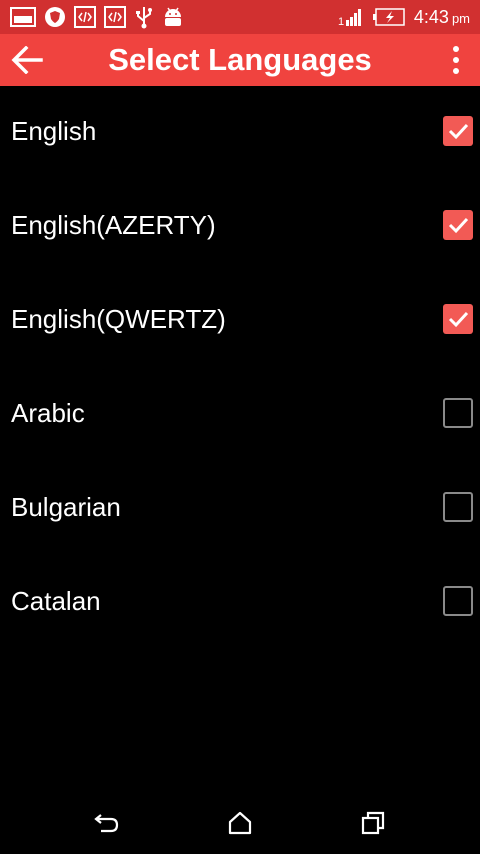 The width and height of the screenshot is (480, 854). I want to click on shield-icon, so click(55, 17).